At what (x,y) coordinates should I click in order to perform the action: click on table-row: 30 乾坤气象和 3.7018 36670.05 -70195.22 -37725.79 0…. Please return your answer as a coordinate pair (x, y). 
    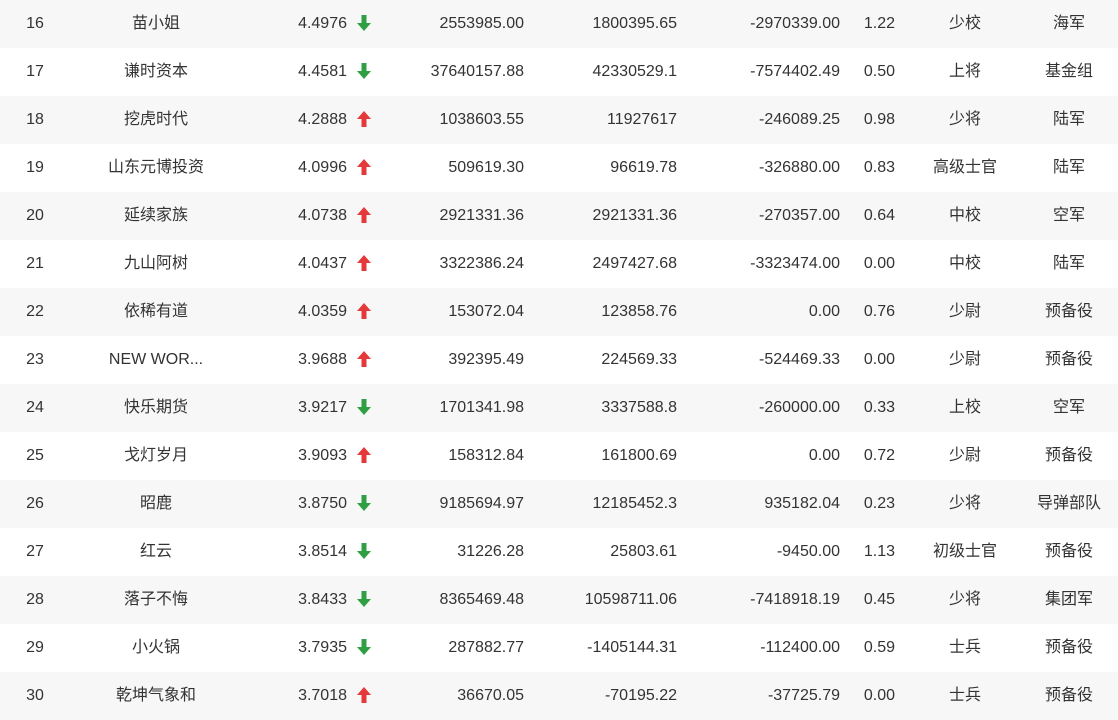
    Looking at the image, I should click on (559, 696).